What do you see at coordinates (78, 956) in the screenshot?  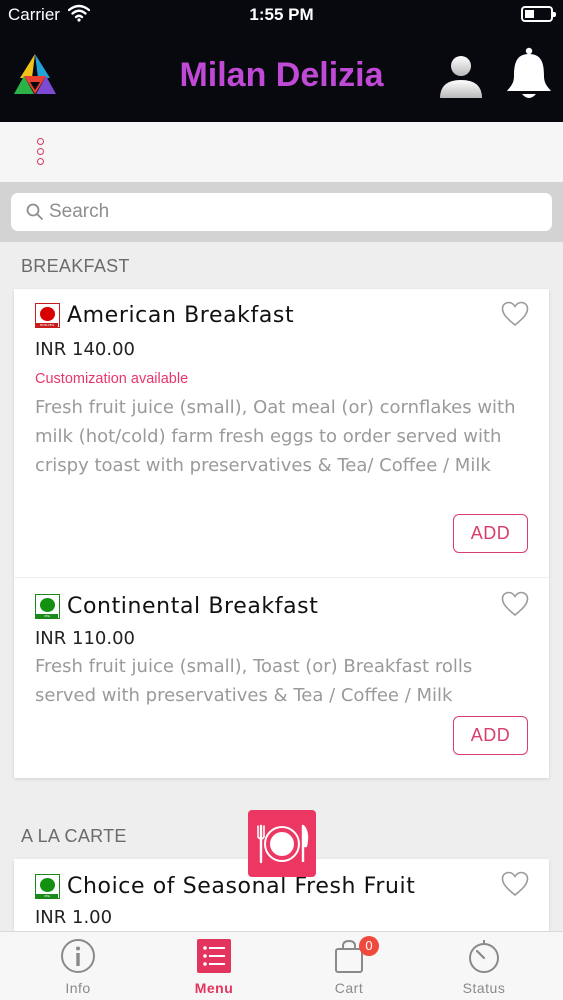 I see `info-icon` at bounding box center [78, 956].